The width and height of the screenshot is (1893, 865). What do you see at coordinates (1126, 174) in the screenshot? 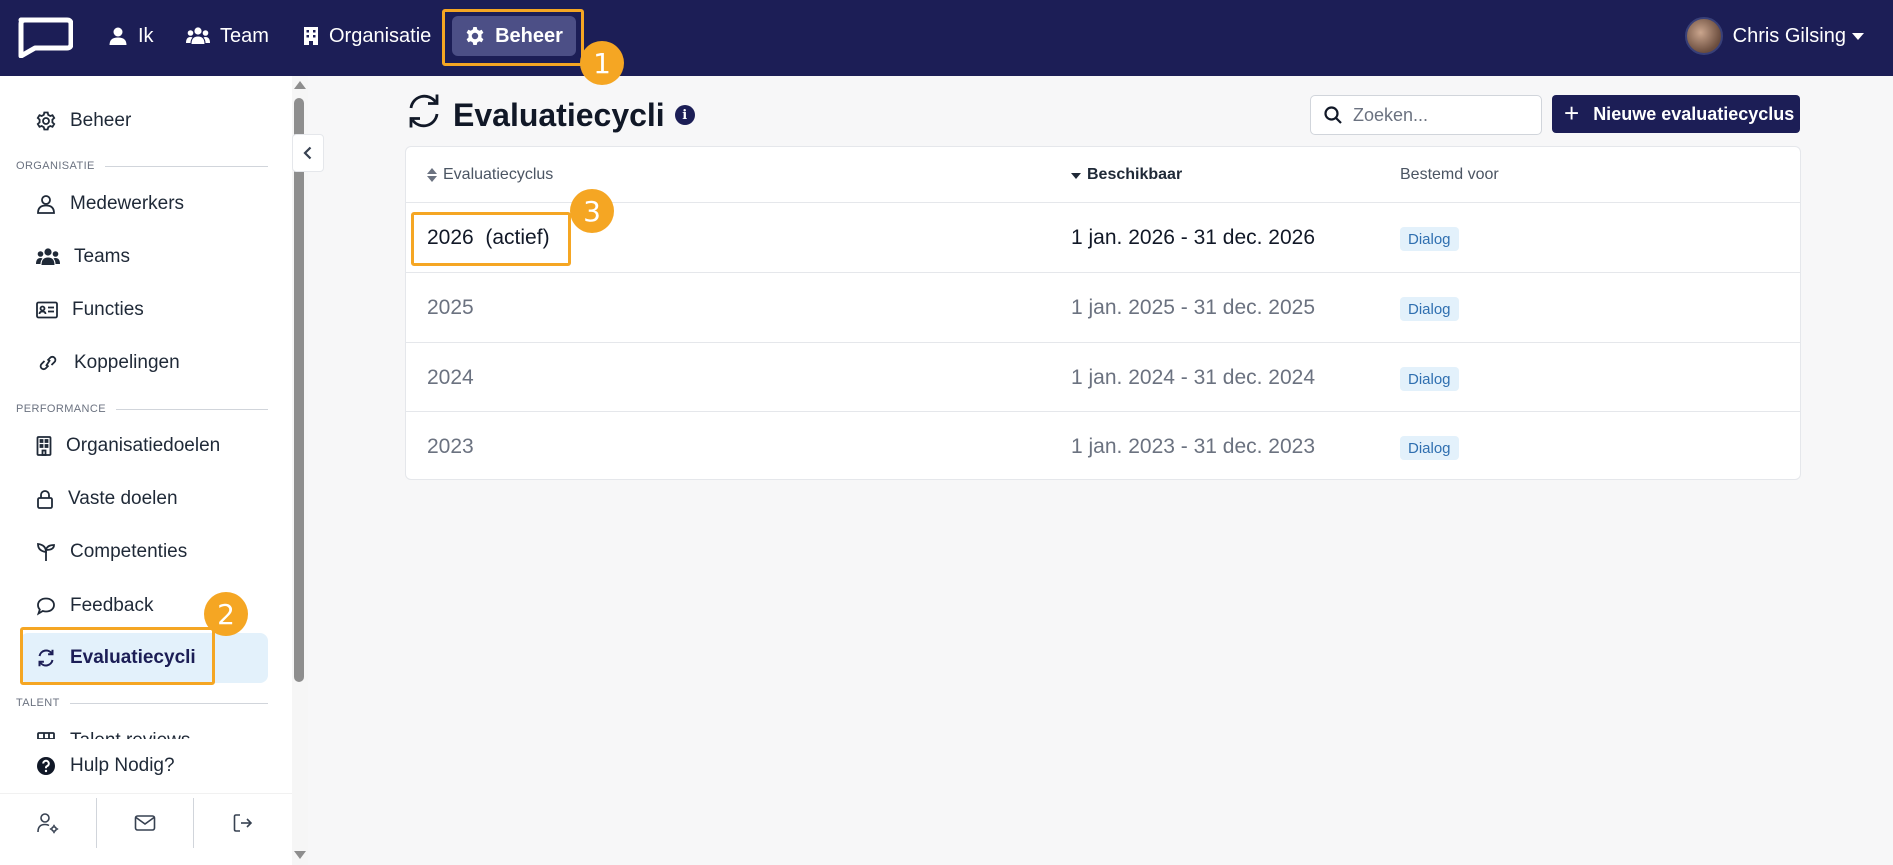
I see `column-header-available: Beschikbaar` at bounding box center [1126, 174].